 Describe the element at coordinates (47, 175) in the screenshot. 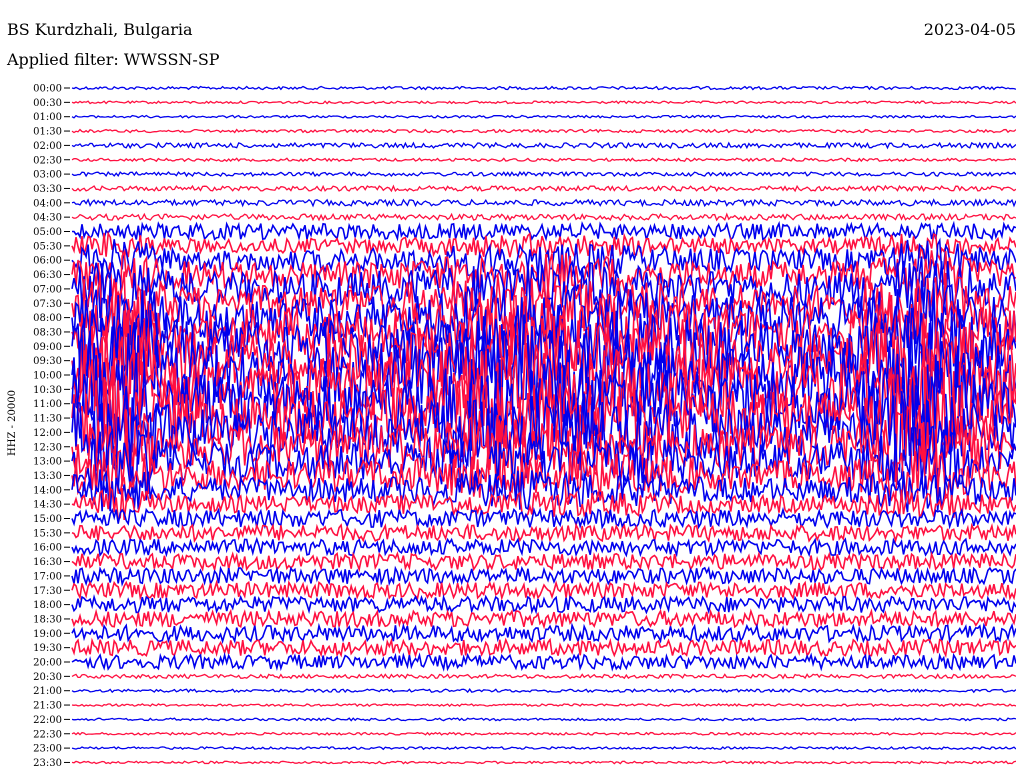

I see `tick-label: 03:00` at that location.